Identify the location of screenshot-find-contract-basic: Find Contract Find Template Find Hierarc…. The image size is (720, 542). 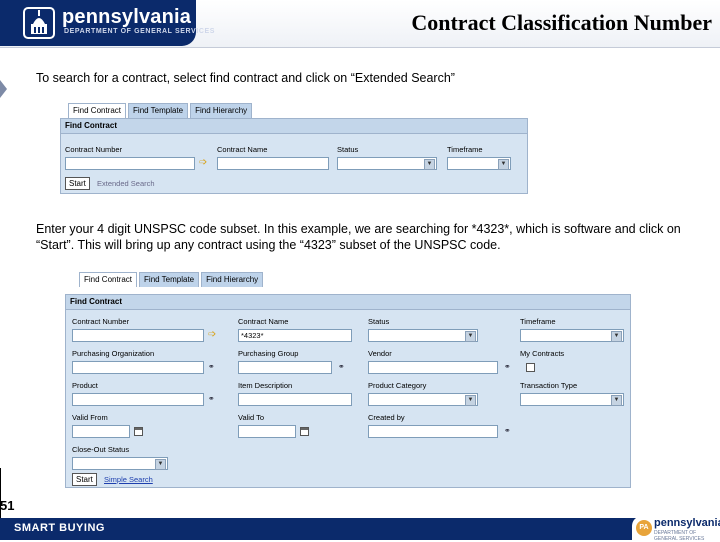
(294, 148).